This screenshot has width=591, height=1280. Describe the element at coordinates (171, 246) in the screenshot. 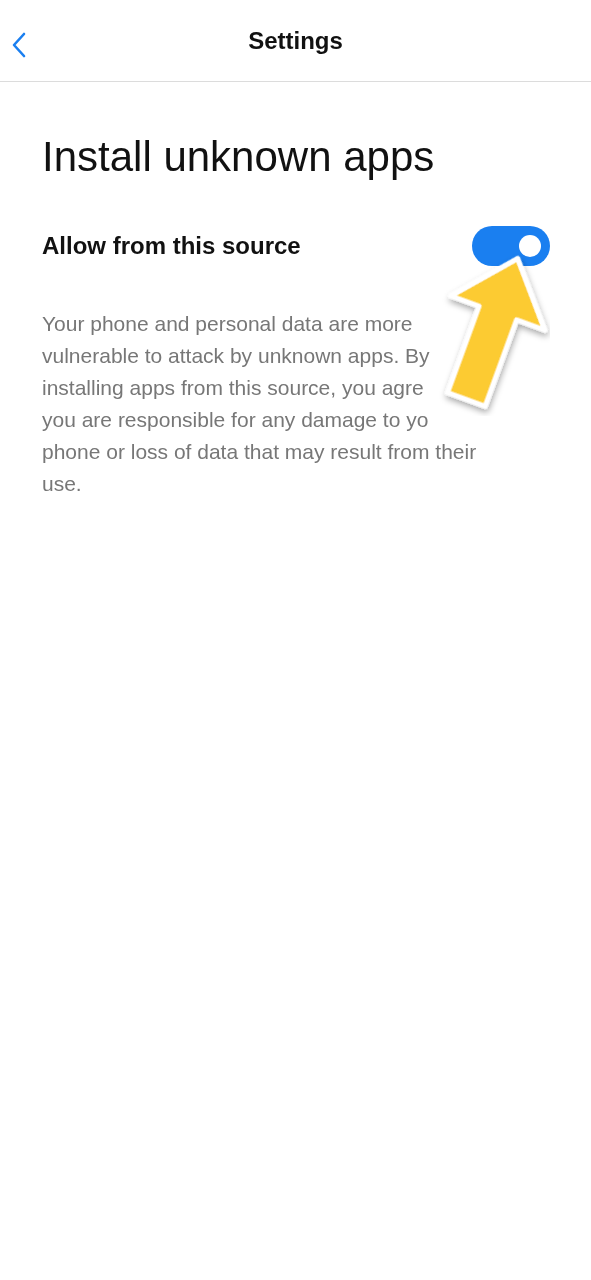

I see `setting-label: Allow from this source` at that location.